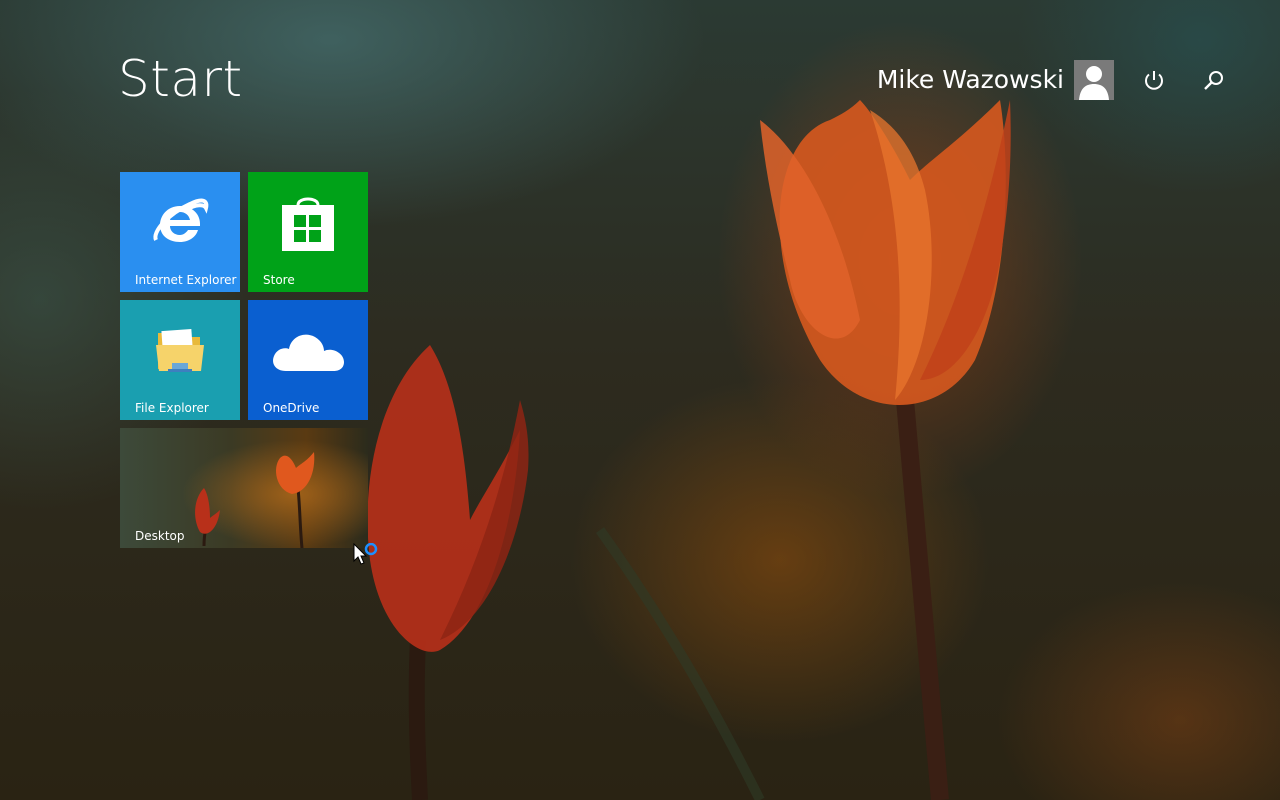 This screenshot has height=800, width=1280. I want to click on tile-internet-explorer: Internet Explorer, so click(180, 232).